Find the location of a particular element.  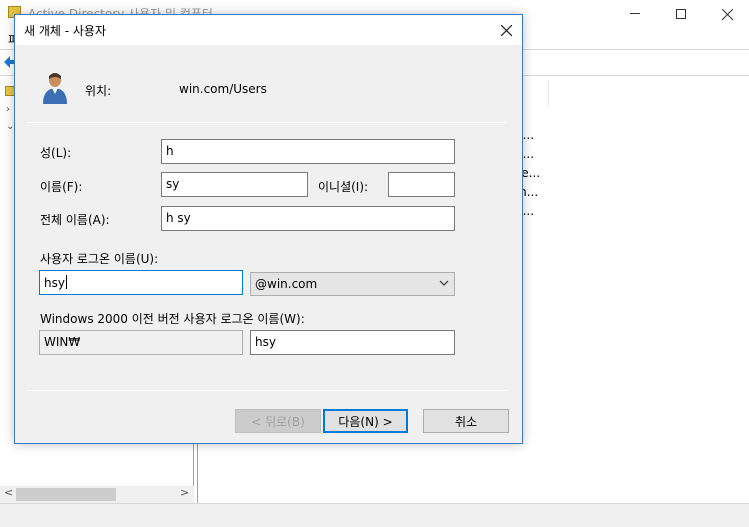

scroll-left-icon: < is located at coordinates (8, 492).